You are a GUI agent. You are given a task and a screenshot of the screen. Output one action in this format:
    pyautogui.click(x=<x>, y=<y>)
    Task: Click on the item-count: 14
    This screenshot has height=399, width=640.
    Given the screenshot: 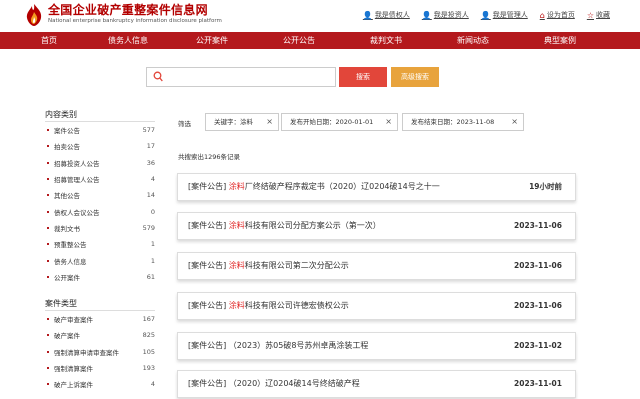 What is the action you would take?
    pyautogui.click(x=150, y=195)
    